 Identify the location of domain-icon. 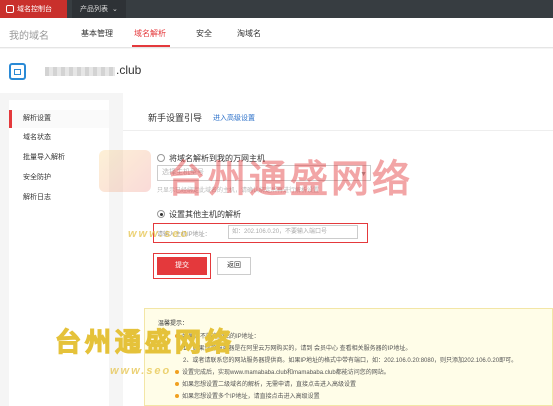
(17, 71).